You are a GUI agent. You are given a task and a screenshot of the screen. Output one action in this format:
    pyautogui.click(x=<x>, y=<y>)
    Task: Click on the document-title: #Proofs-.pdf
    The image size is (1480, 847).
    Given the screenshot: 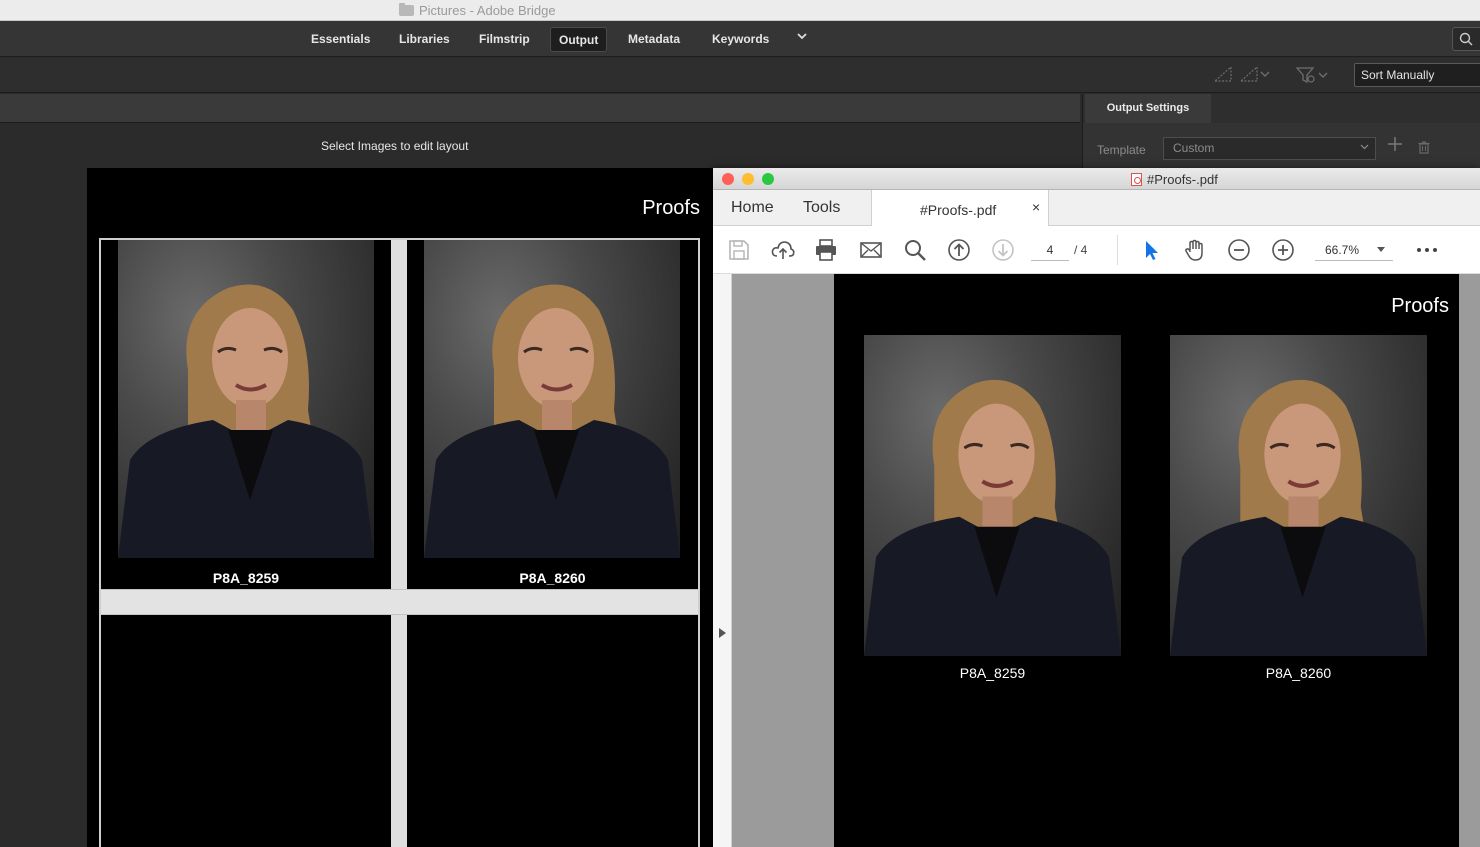 What is the action you would take?
    pyautogui.click(x=1174, y=179)
    